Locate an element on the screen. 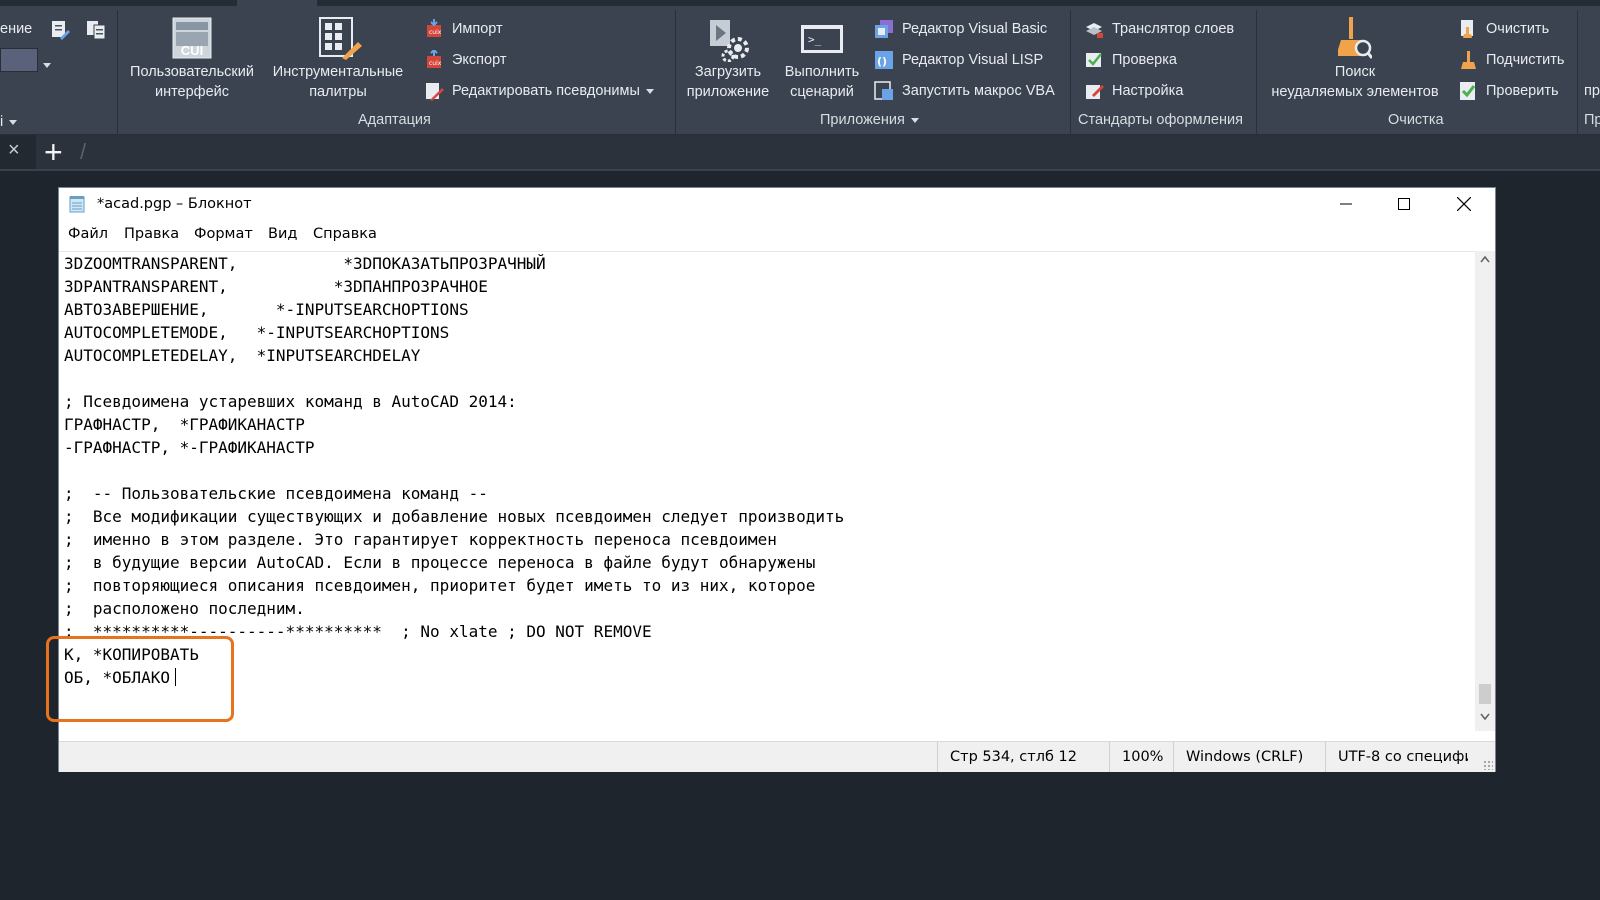 The width and height of the screenshot is (1600, 900). edit-aliases-button: Редактировать псевдонимы is located at coordinates (539, 91).